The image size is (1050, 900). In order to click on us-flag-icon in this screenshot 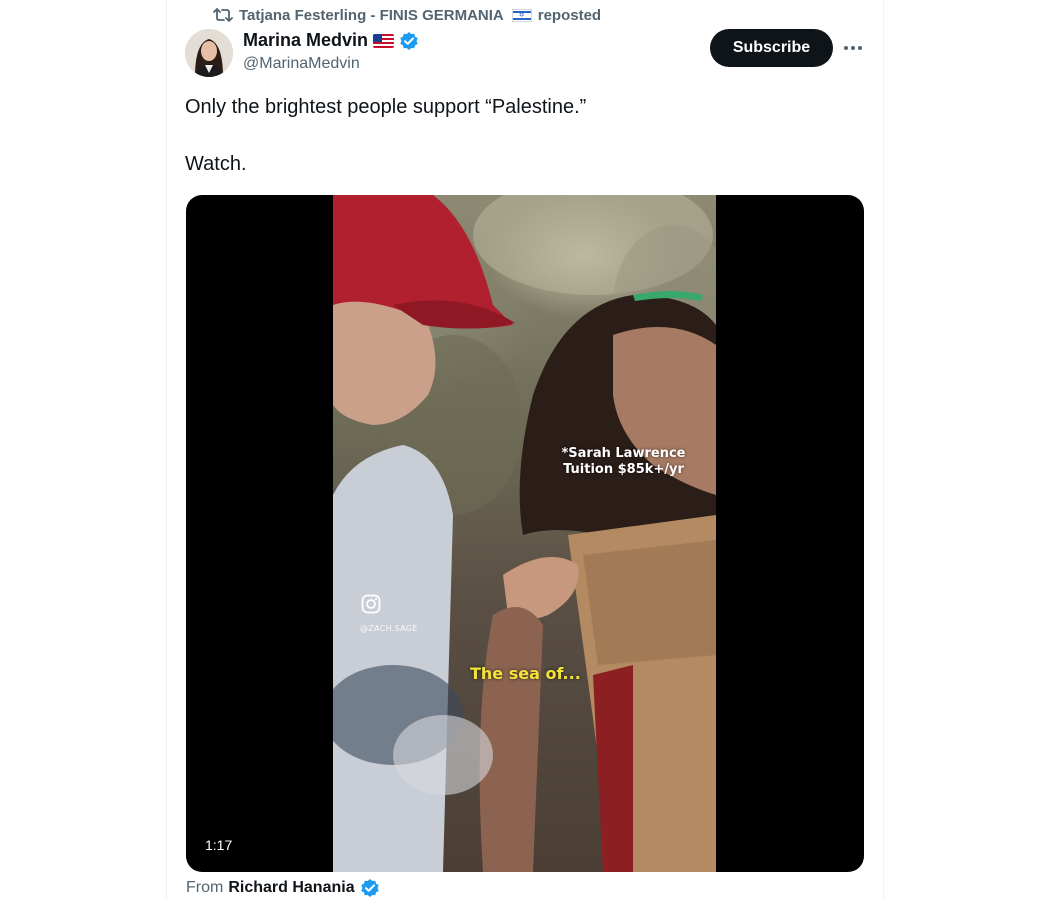, I will do `click(384, 40)`.